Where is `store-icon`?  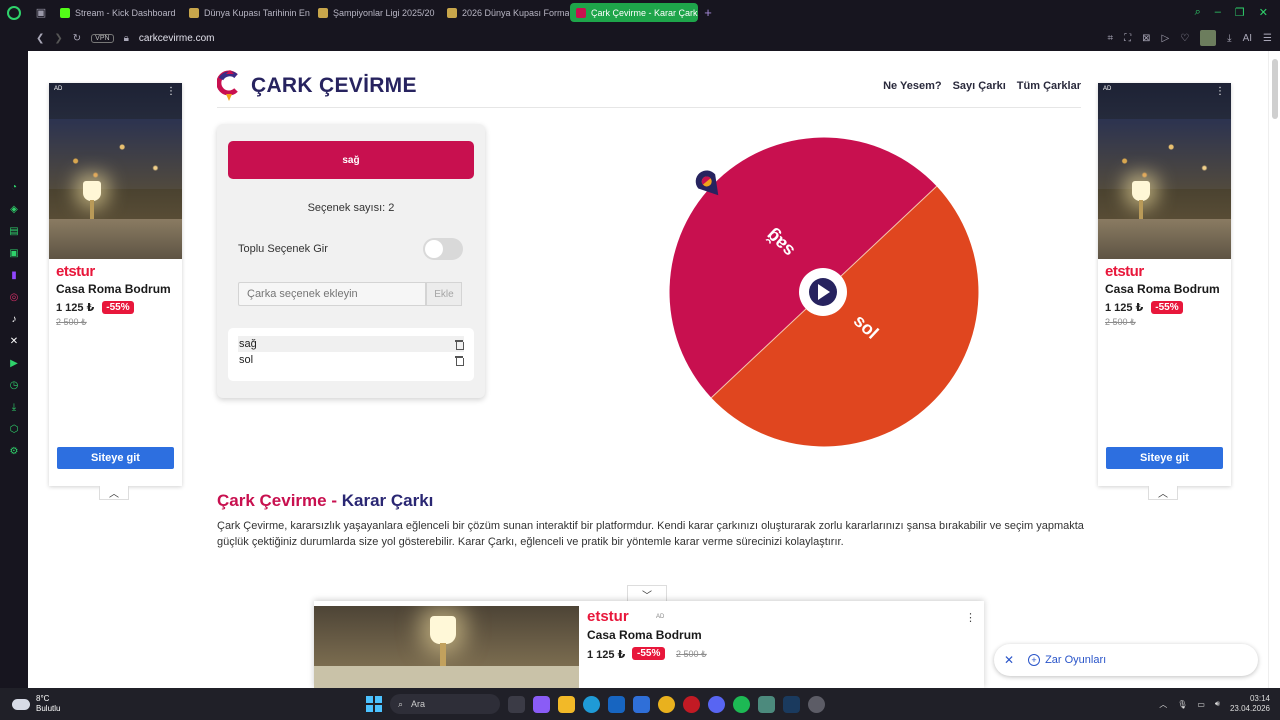 store-icon is located at coordinates (641, 704).